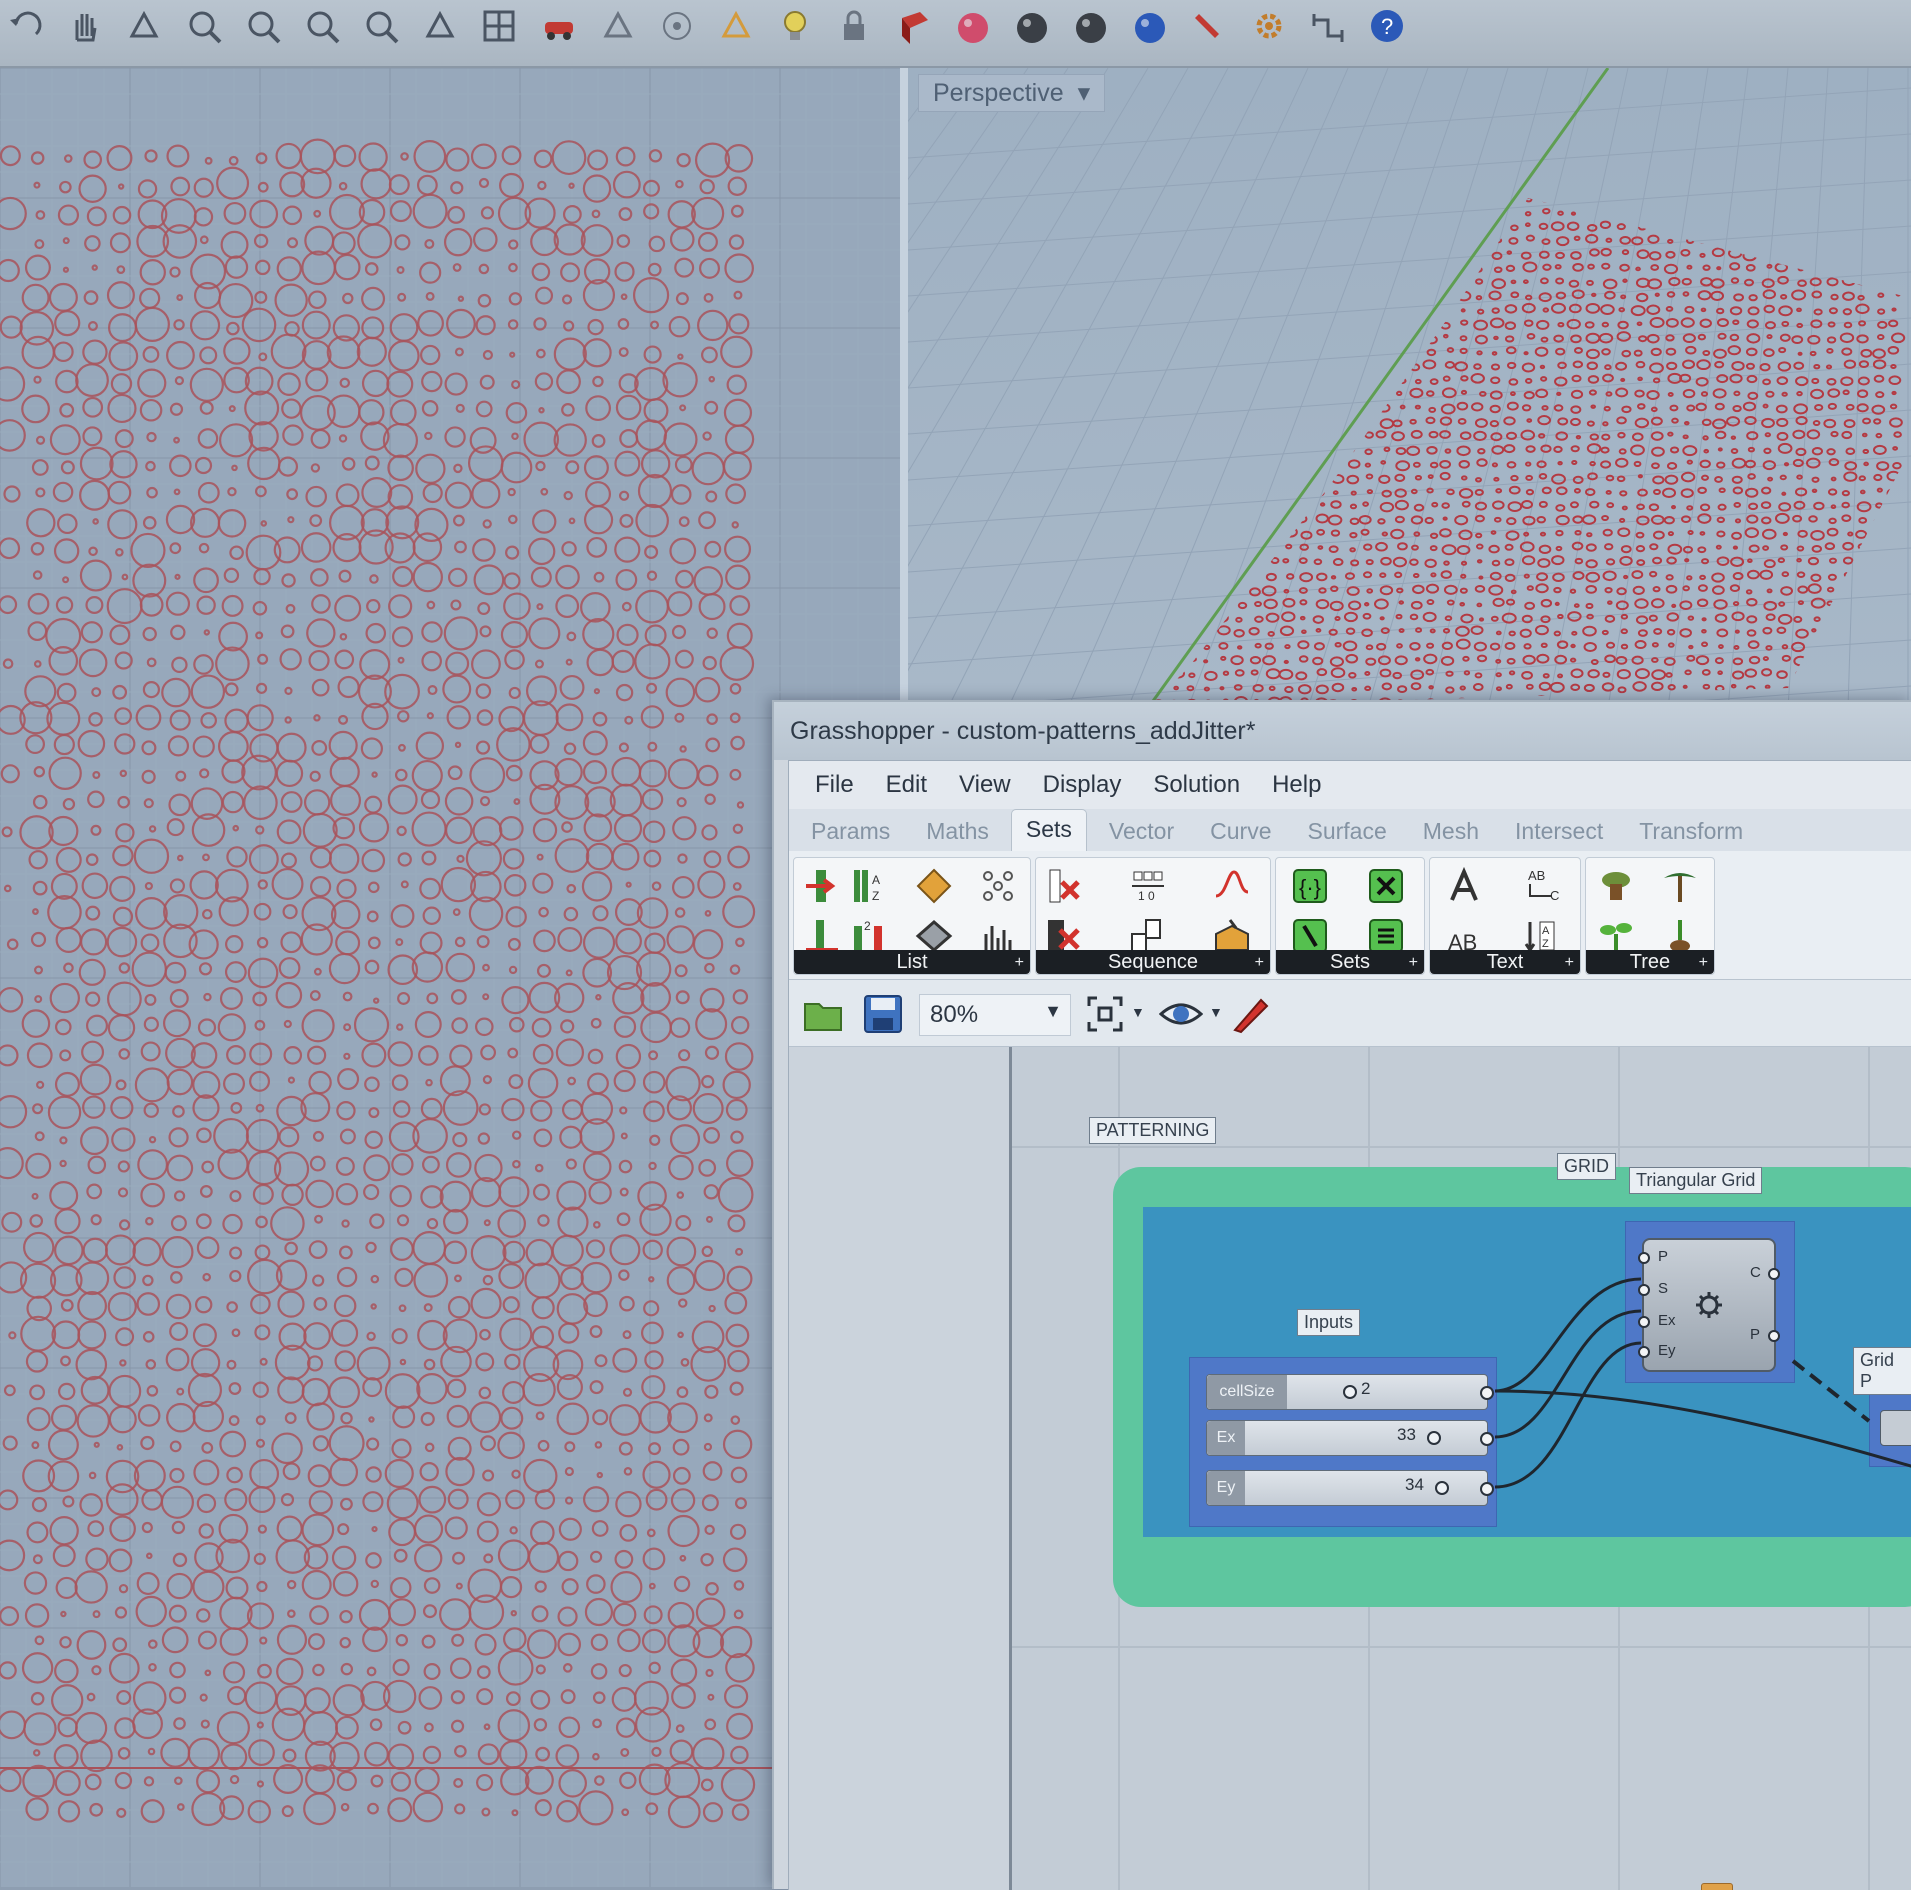 This screenshot has height=1890, width=1911. I want to click on rhino-toolbar: ?, so click(955, 34).